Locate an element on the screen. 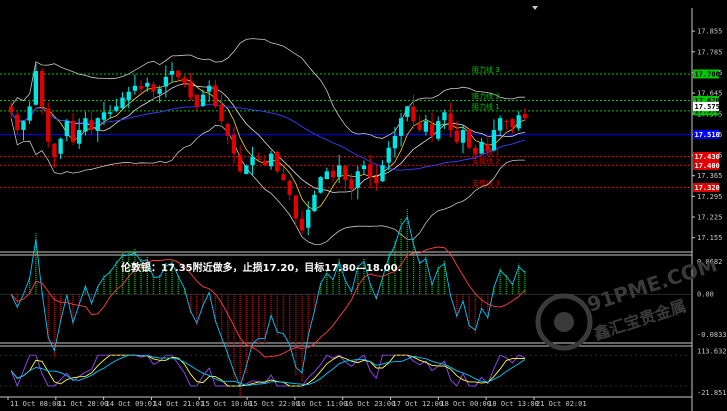  time-label: 16 Oct 23:00 is located at coordinates (370, 404).